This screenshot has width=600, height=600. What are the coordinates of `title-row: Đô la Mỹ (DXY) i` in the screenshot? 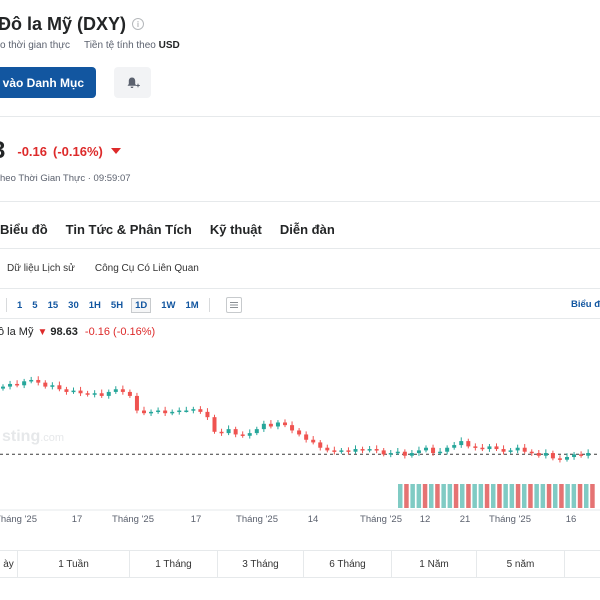 It's located at (72, 24).